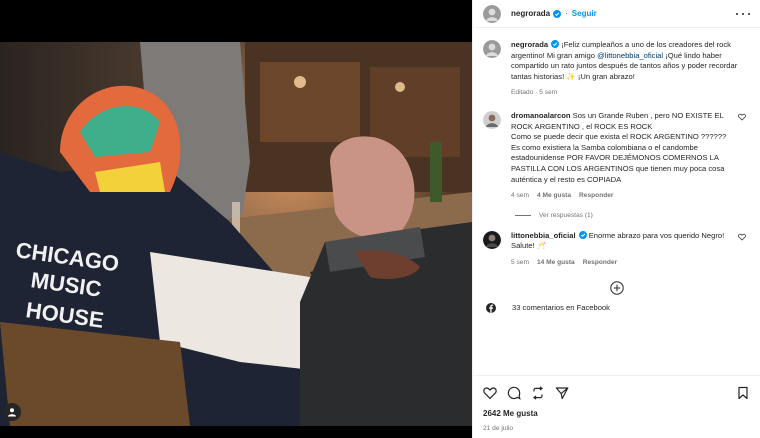 Image resolution: width=760 pixels, height=438 pixels. Describe the element at coordinates (538, 392) in the screenshot. I see `repost-icon` at that location.